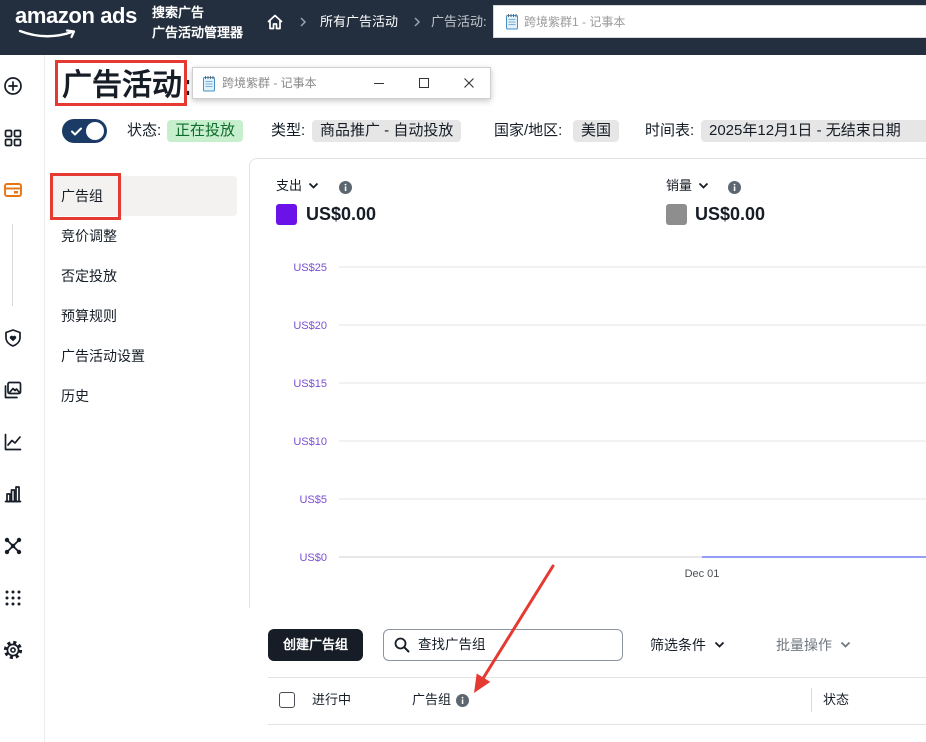  What do you see at coordinates (121, 83) in the screenshot?
I see `highlight-box-title` at bounding box center [121, 83].